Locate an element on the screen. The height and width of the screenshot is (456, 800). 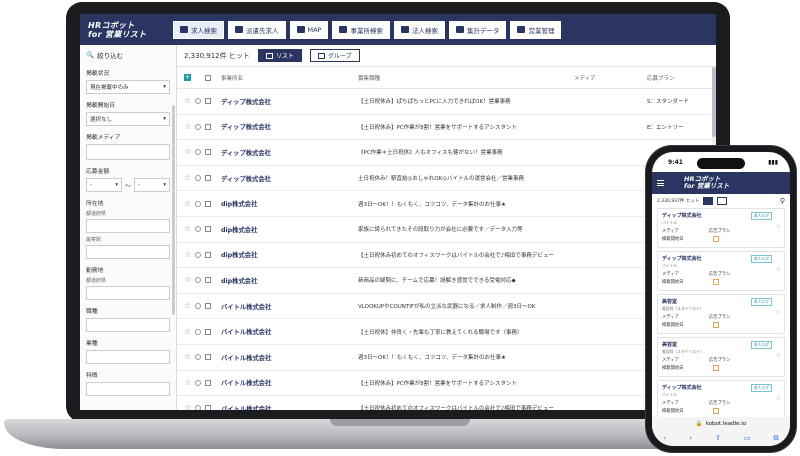
col-header-job: 募集職種 is located at coordinates (369, 78).